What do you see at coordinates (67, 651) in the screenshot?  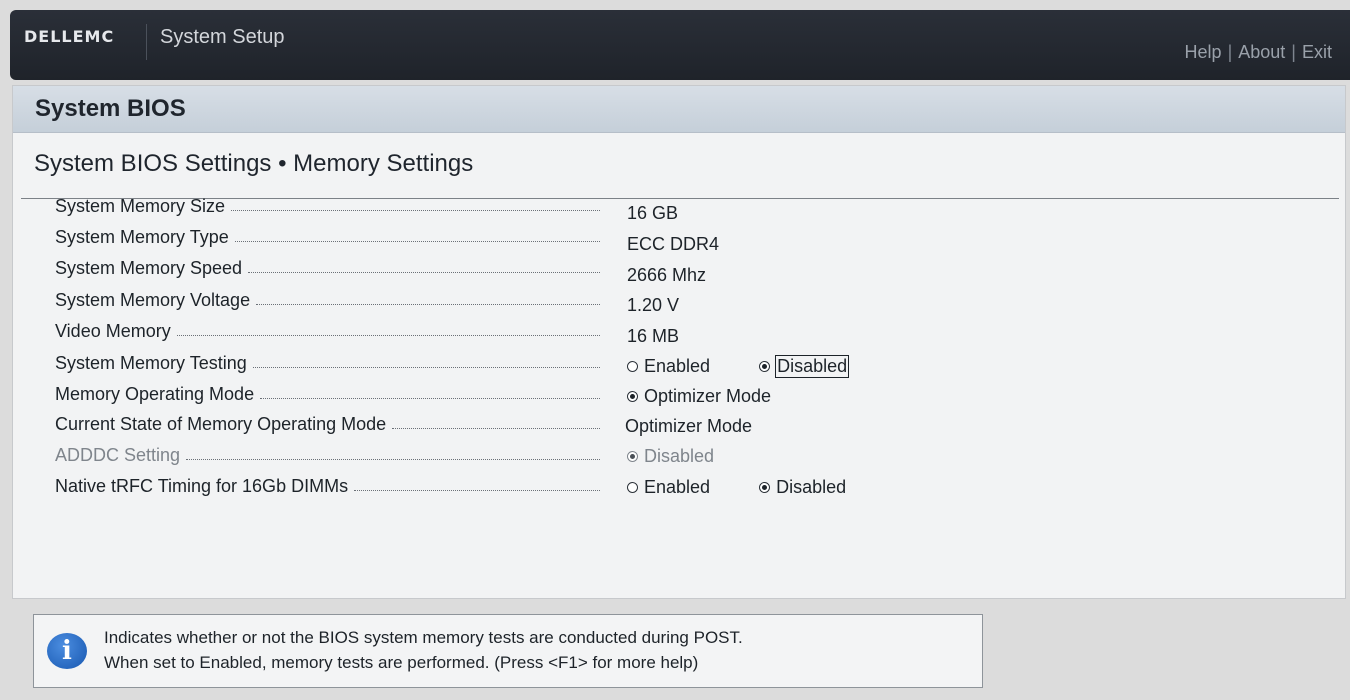 I see `info-icon: i` at bounding box center [67, 651].